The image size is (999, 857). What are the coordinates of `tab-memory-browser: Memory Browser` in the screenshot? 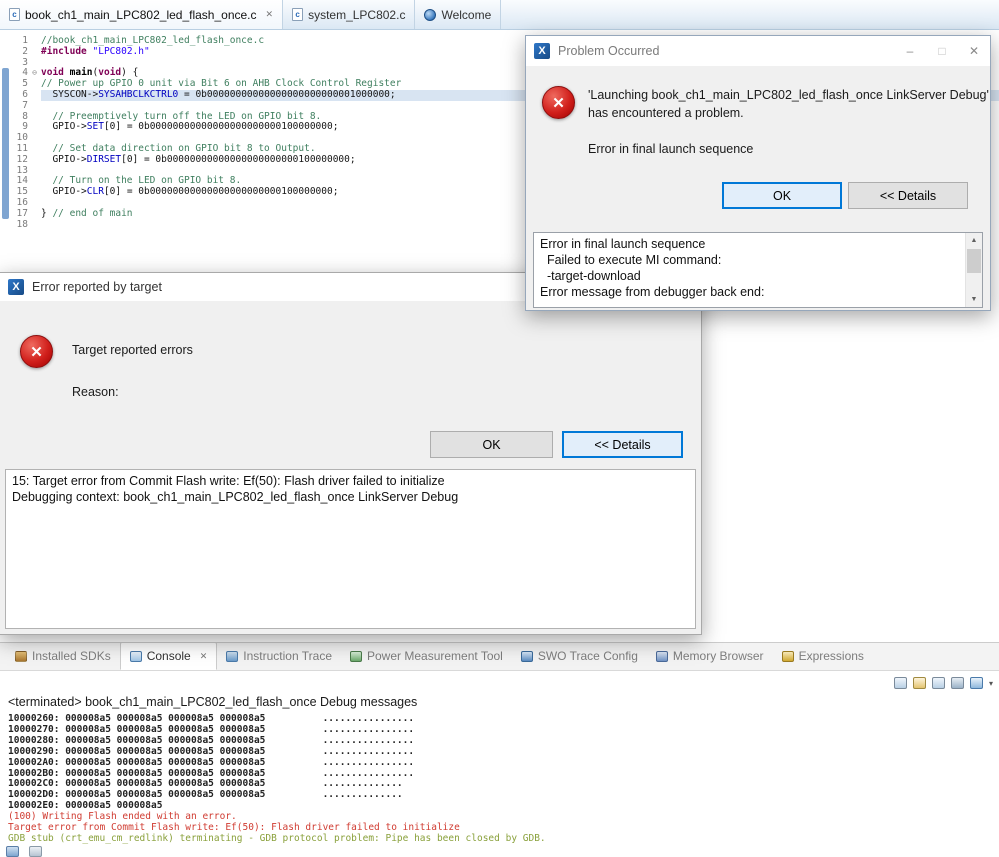 It's located at (710, 656).